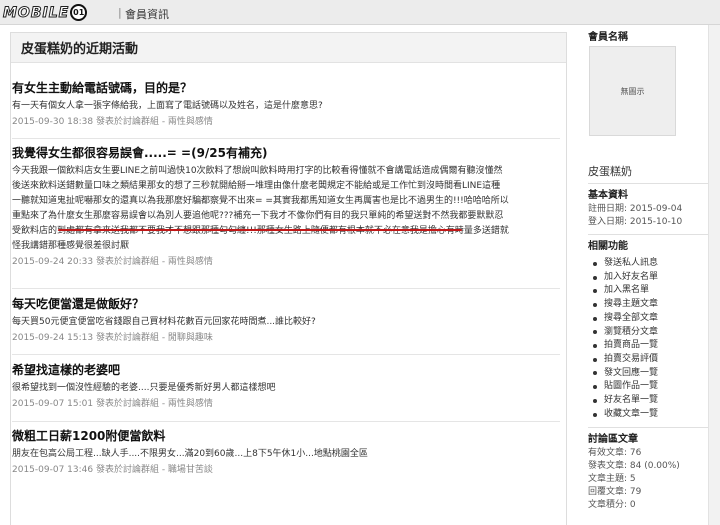 The width and height of the screenshot is (720, 525). I want to click on excerpt-line: 有一天有個女人拿一張字條給我，上面寫了電話號碼以及姓名，這是什麼意思?, so click(167, 106).